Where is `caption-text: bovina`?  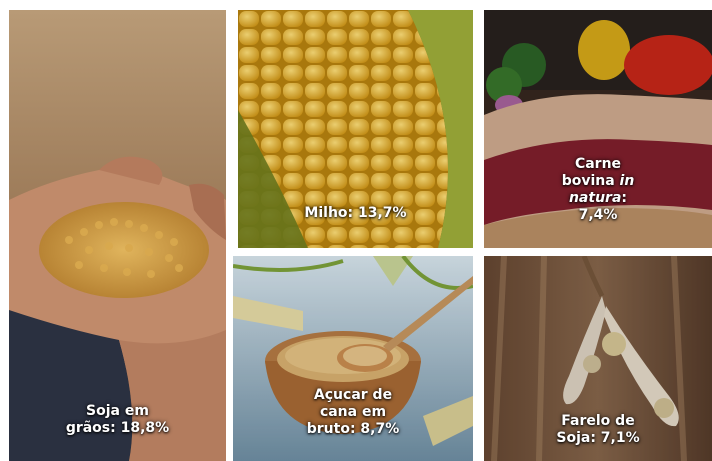
caption-text: bovina is located at coordinates (590, 181).